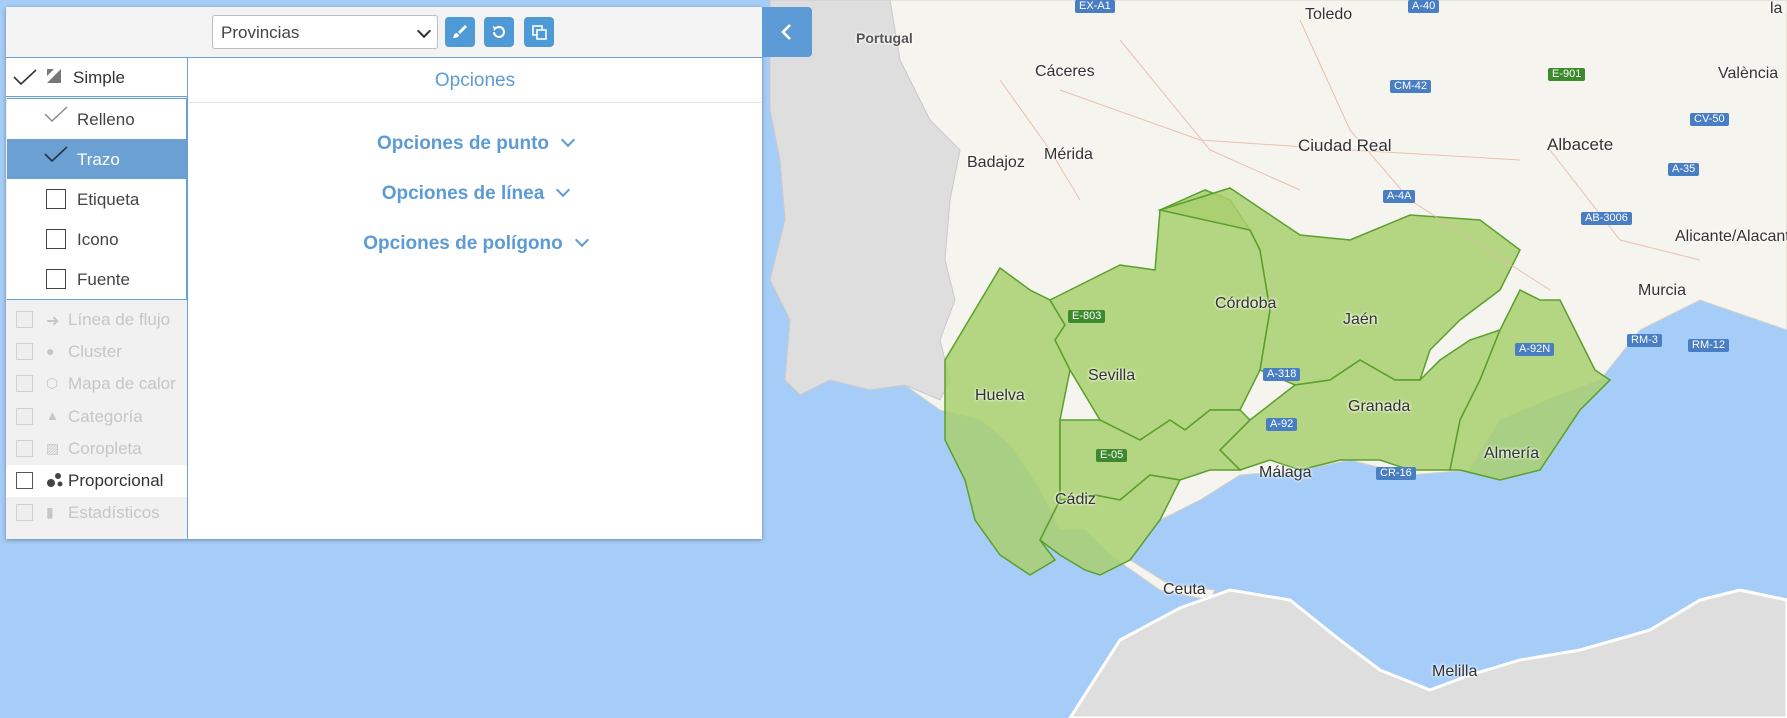 This screenshot has width=1787, height=718. I want to click on proportional-icon, so click(55, 480).